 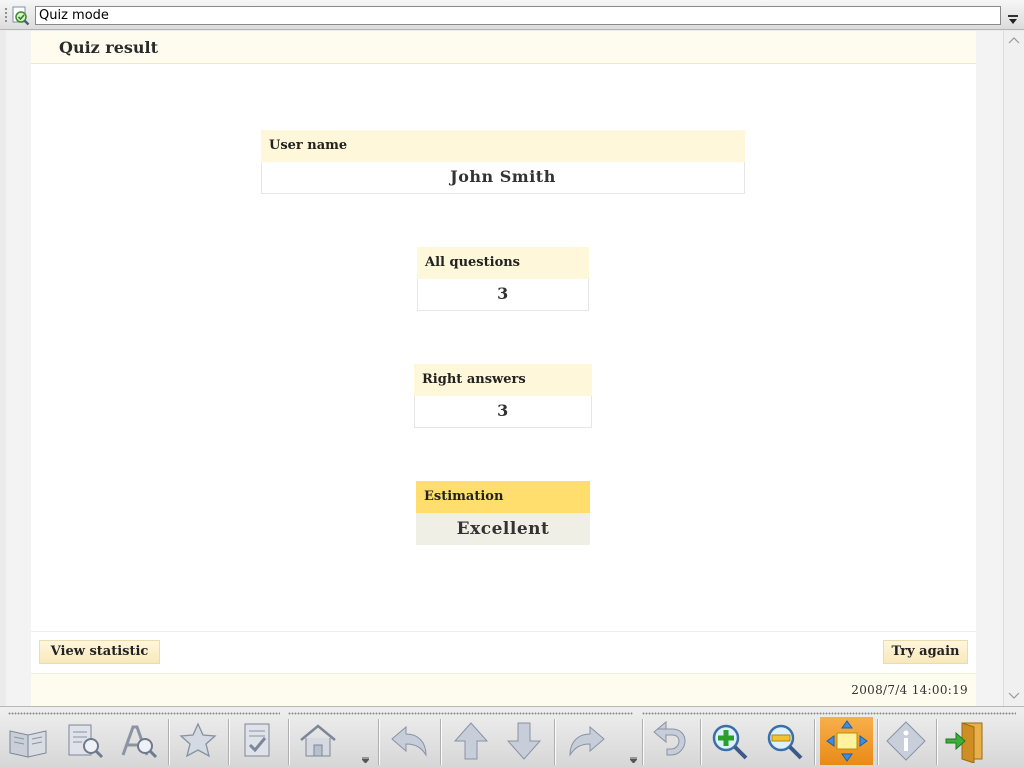 I want to click on right-answers-value: 3, so click(x=503, y=412).